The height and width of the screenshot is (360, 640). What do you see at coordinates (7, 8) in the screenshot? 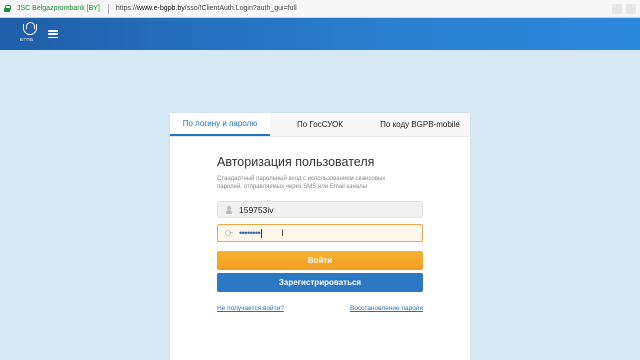
I see `lock-icon` at bounding box center [7, 8].